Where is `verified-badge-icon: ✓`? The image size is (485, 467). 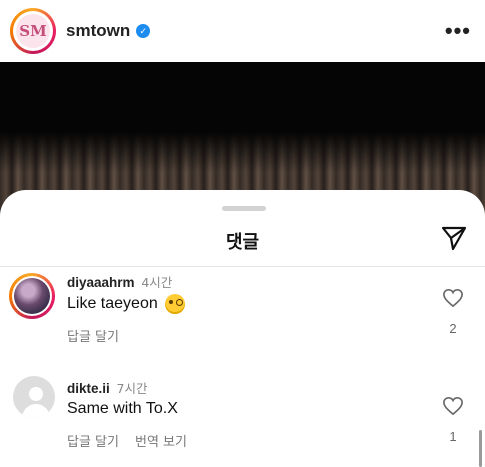 verified-badge-icon: ✓ is located at coordinates (143, 31).